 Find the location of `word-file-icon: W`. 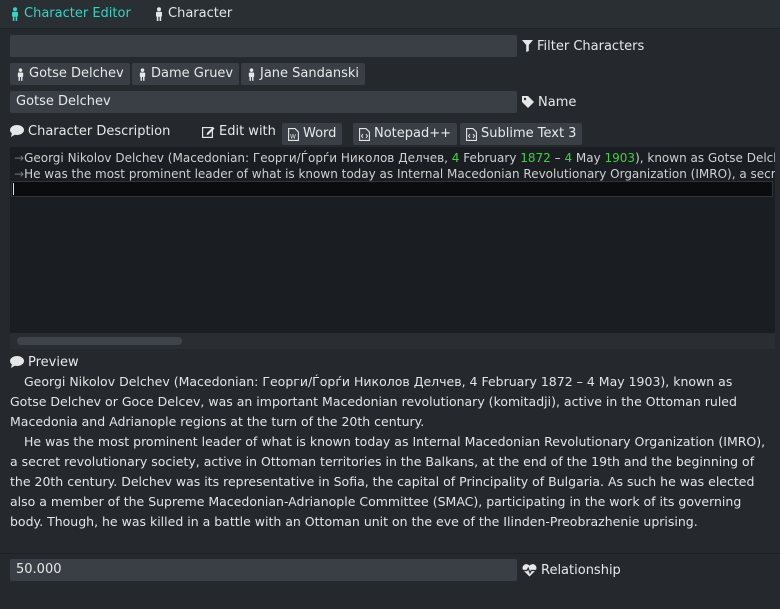

word-file-icon: W is located at coordinates (293, 134).